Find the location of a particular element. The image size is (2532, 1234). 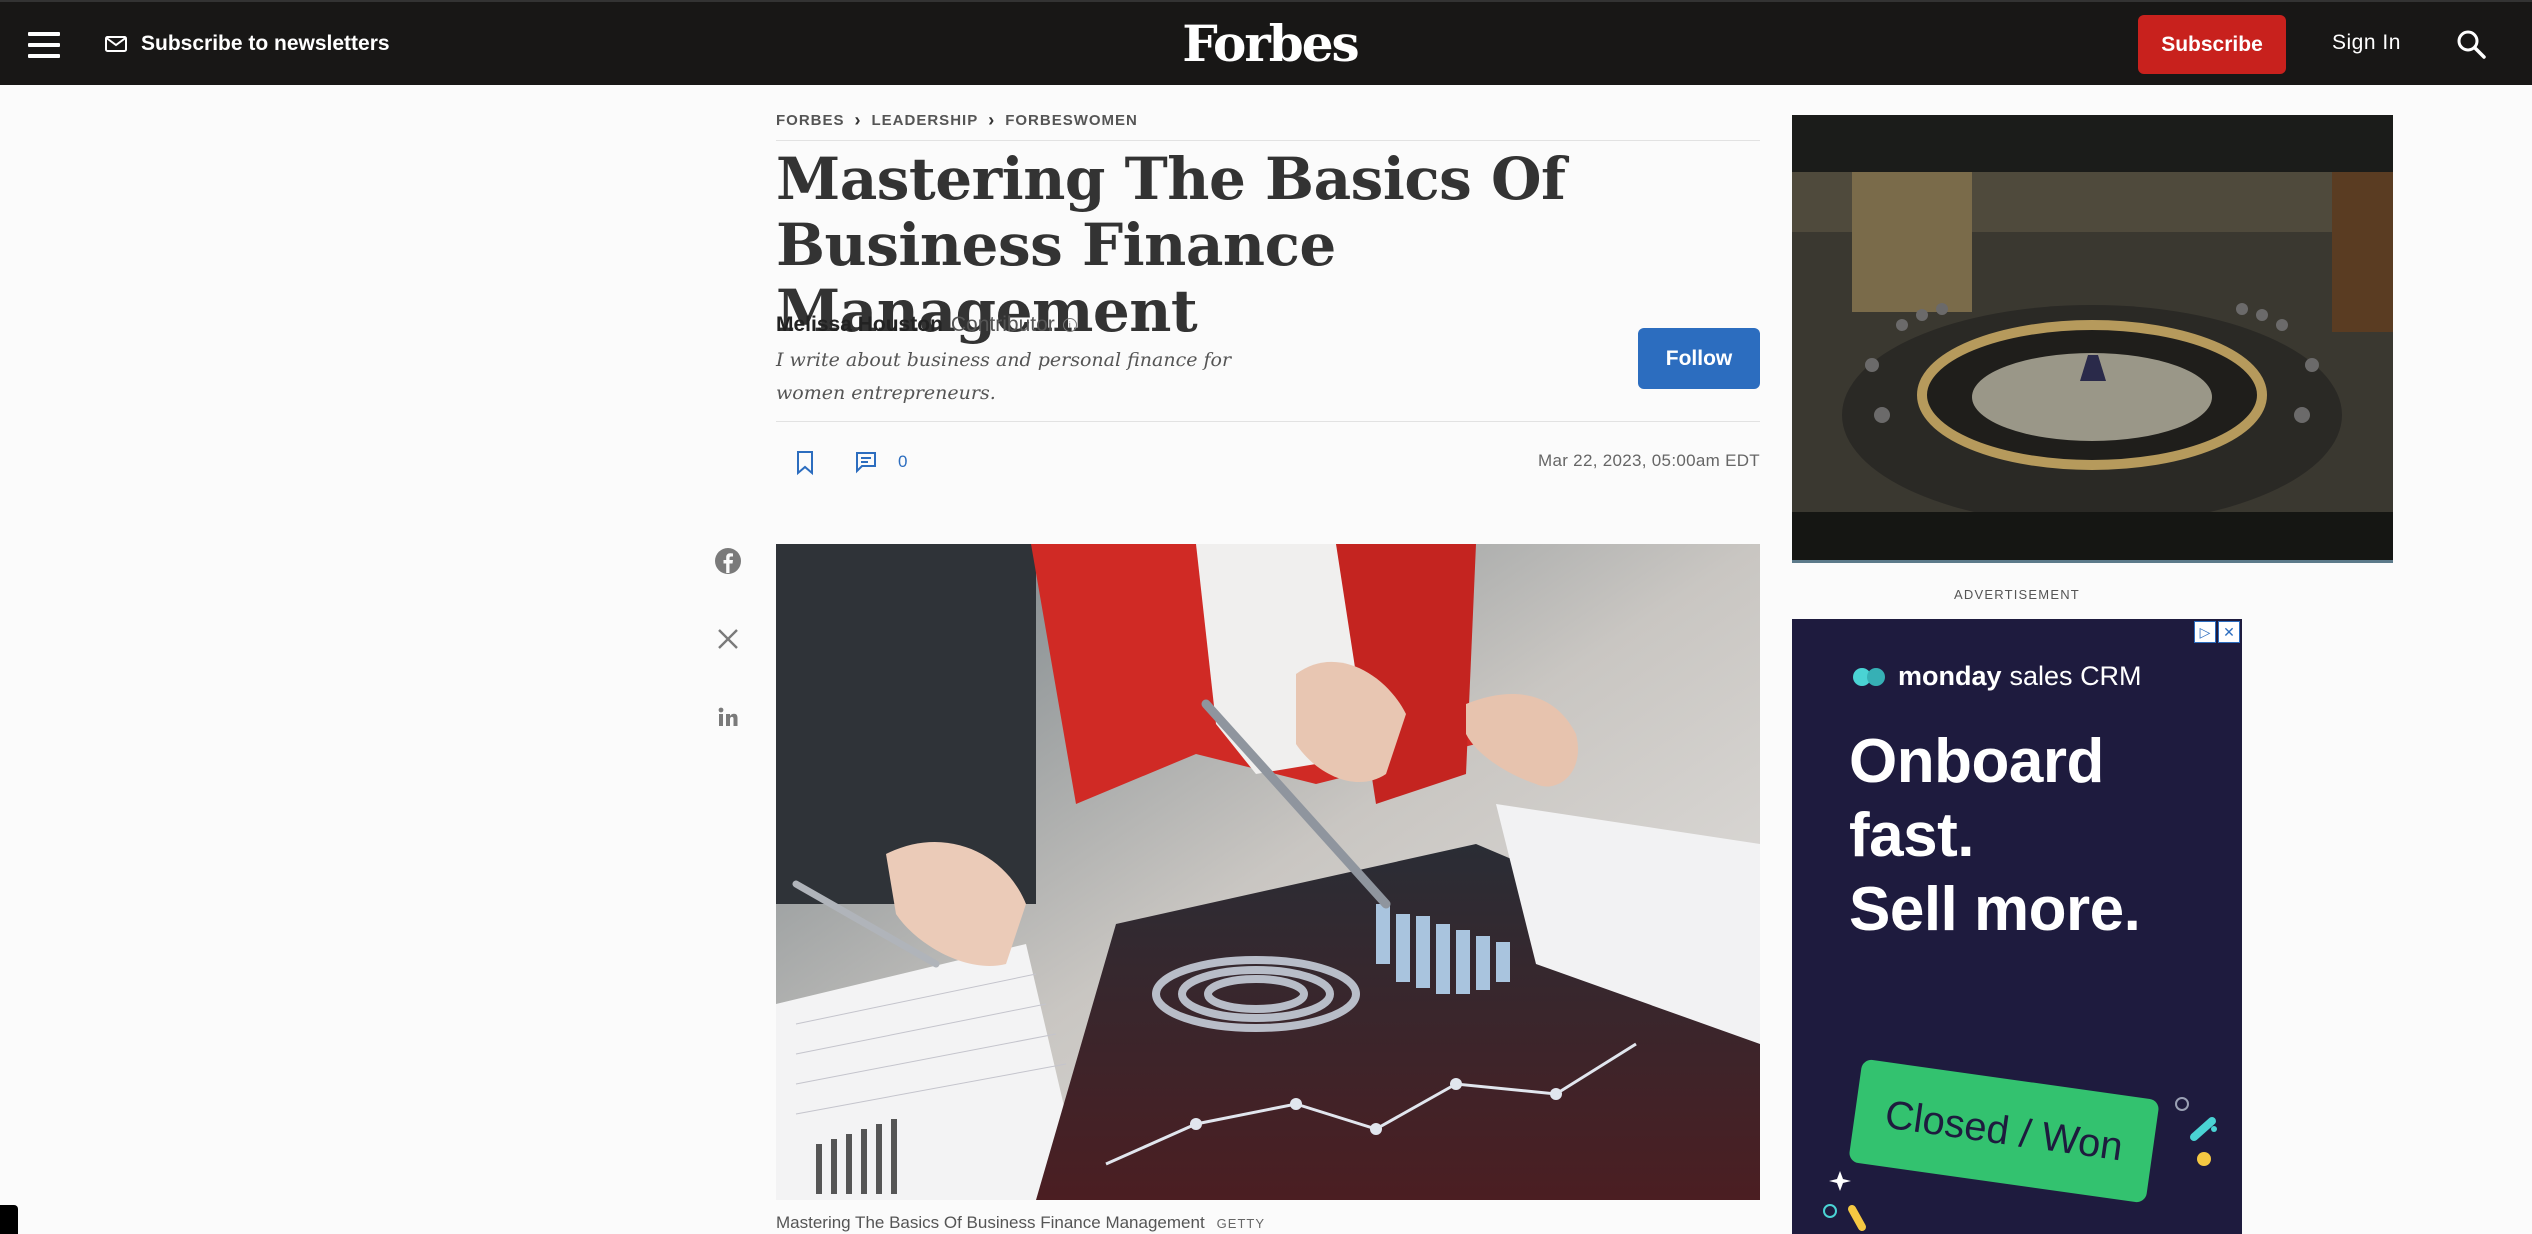

breadcrumb-forbes: FORBES is located at coordinates (810, 120).